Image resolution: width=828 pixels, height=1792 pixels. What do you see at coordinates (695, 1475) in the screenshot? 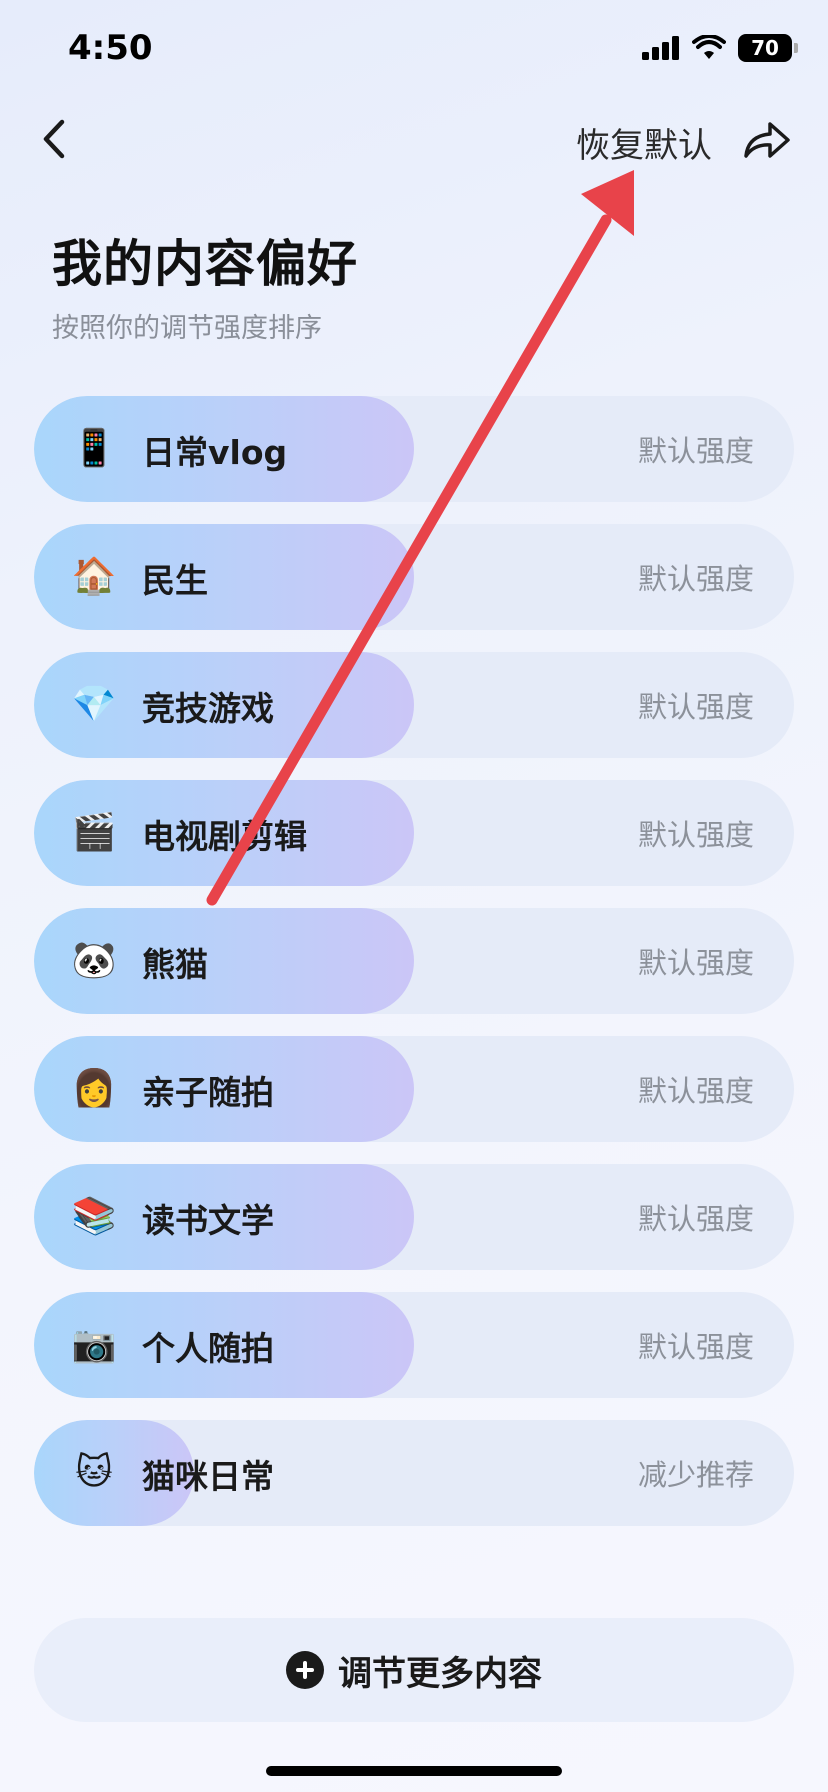
I see `preference-status: 减少推荐` at bounding box center [695, 1475].